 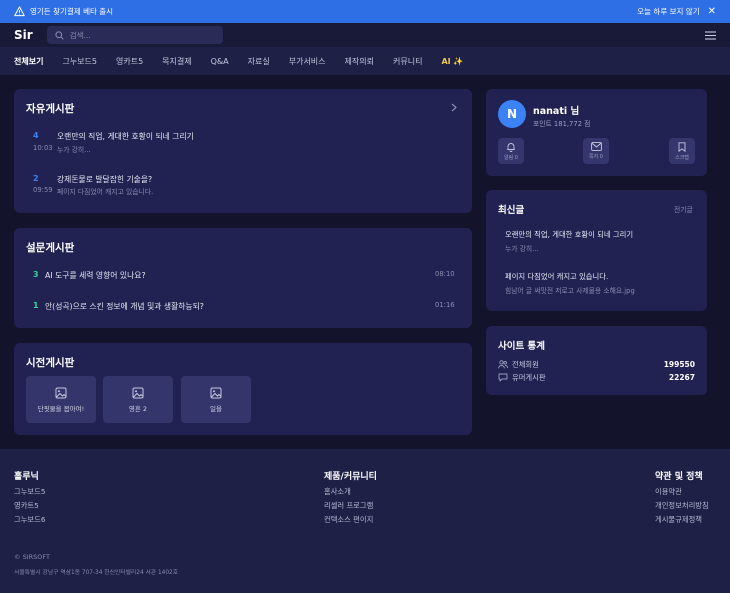 I want to click on quick-label: 스크랩, so click(x=682, y=157).